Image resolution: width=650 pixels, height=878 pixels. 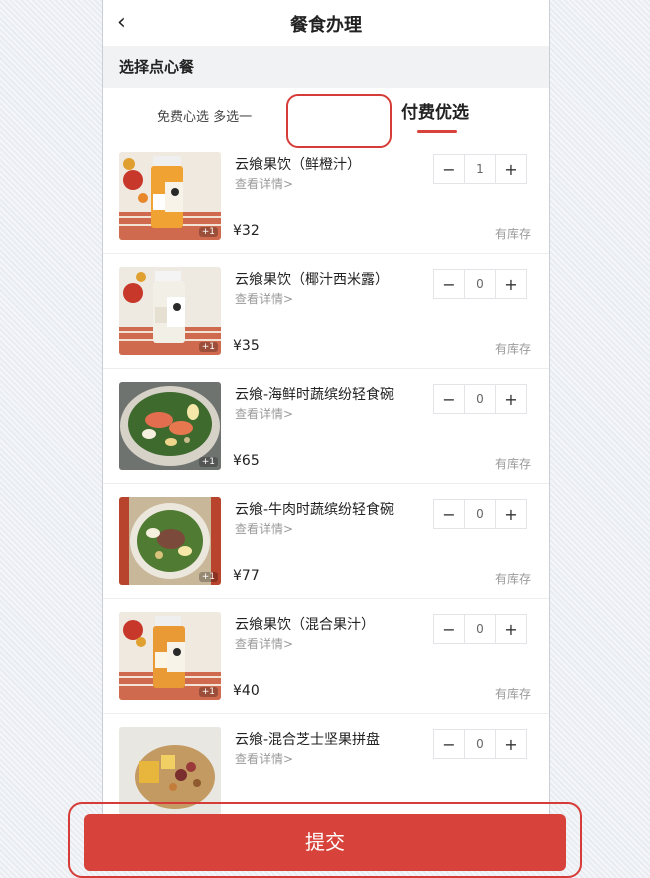 What do you see at coordinates (326, 196) in the screenshot?
I see `list-item: +1 云飨果饮（鲜橙汁） 查看详情> ¥32 有库存 − 1 +` at bounding box center [326, 196].